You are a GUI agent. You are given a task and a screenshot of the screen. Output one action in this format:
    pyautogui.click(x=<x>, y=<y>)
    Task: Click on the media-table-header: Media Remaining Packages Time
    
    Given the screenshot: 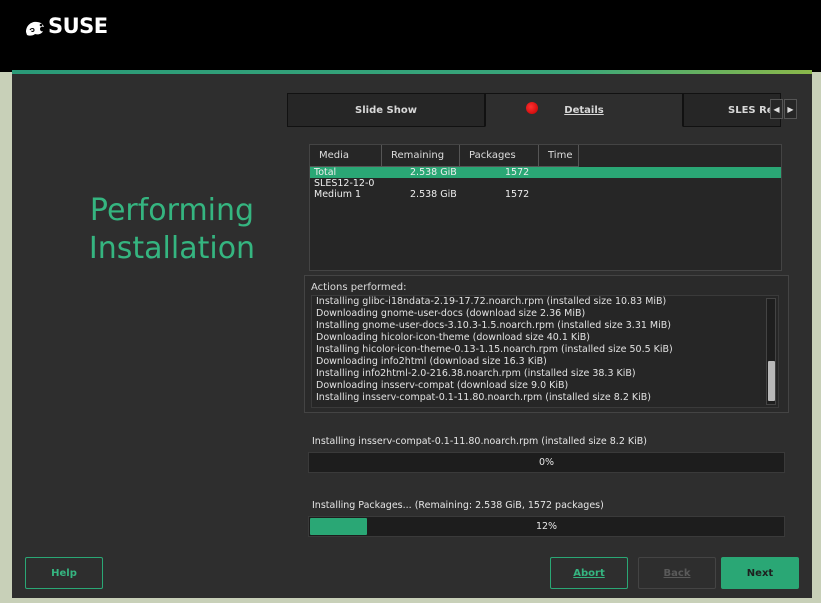 What is the action you would take?
    pyautogui.click(x=545, y=156)
    